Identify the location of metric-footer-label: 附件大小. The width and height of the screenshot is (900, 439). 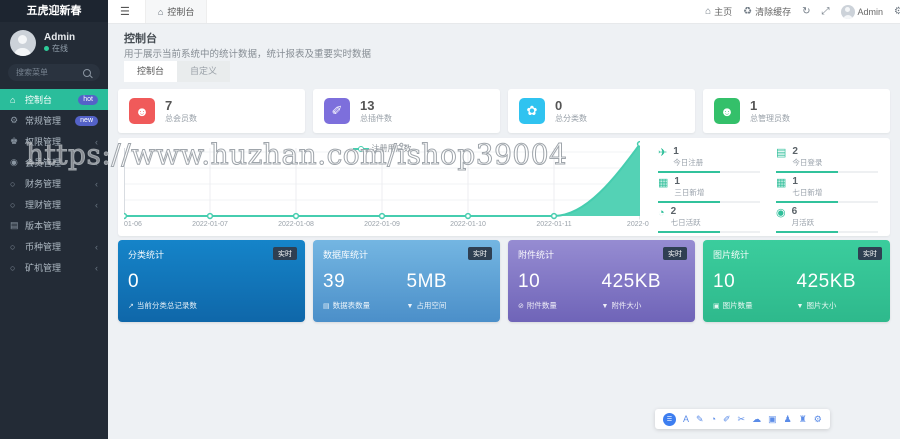
(626, 305).